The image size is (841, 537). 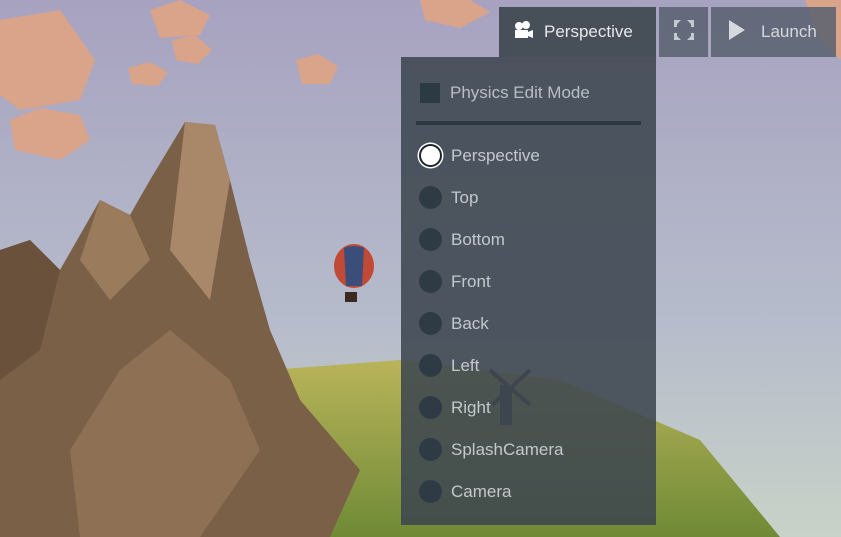 I want to click on camera-option-splashcamera-label: SplashCamera, so click(x=507, y=449).